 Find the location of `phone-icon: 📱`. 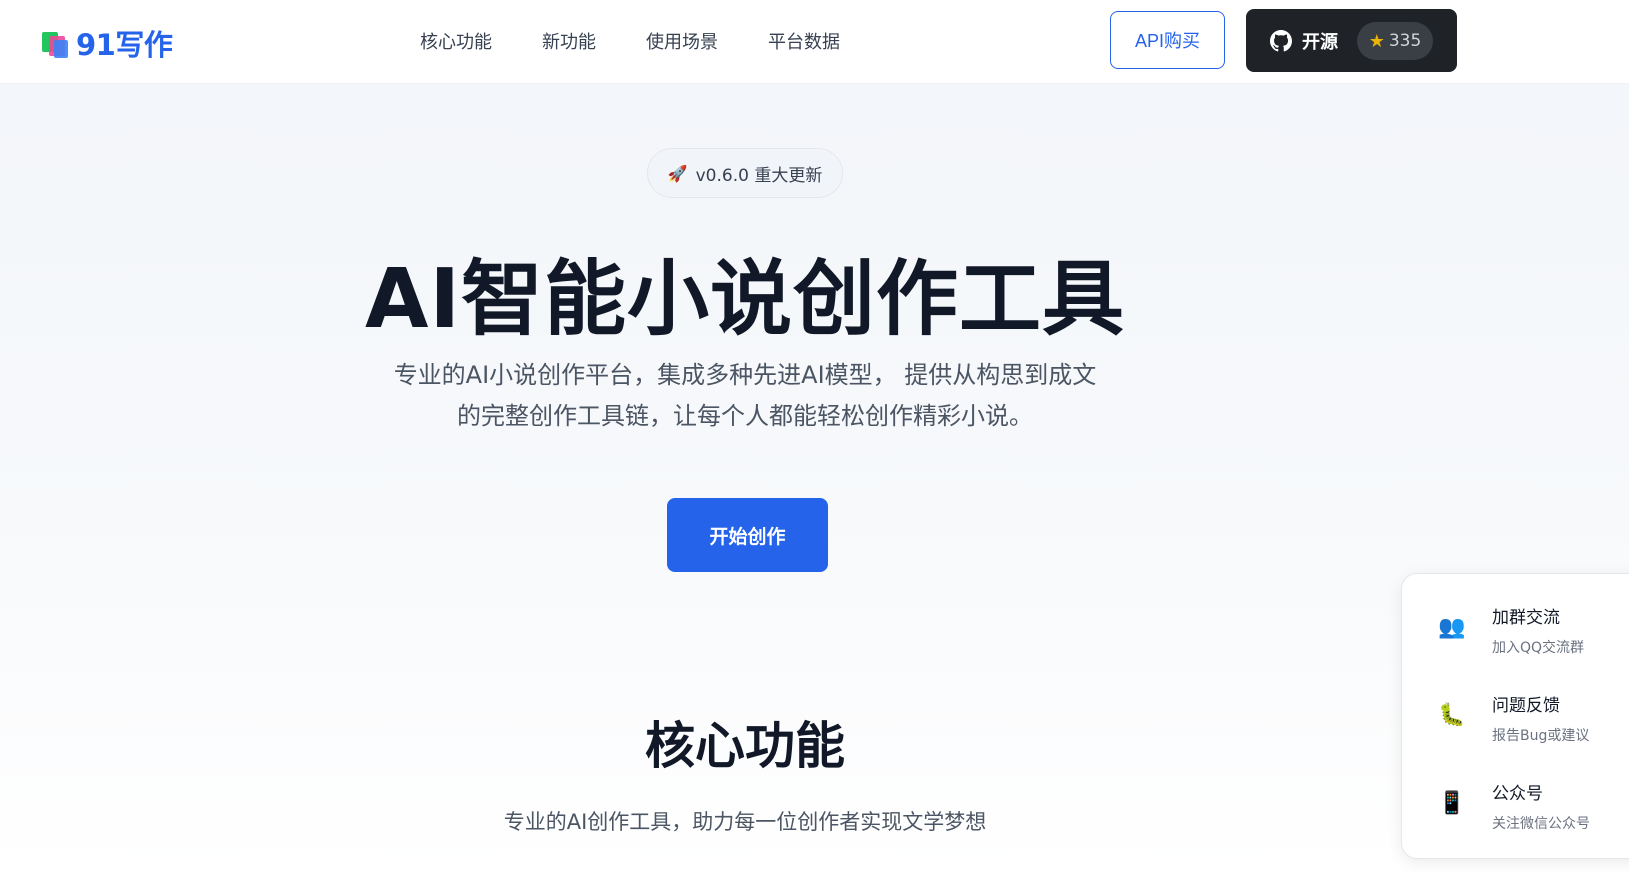

phone-icon: 📱 is located at coordinates (1452, 803).